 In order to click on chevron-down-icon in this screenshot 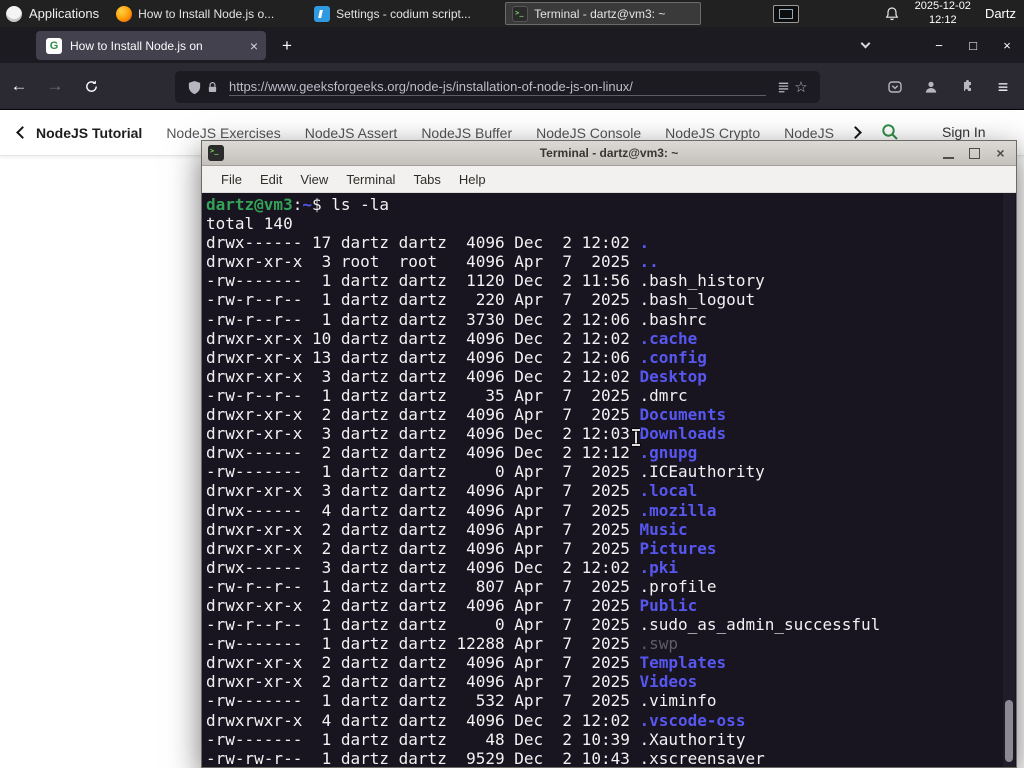, I will do `click(865, 43)`.